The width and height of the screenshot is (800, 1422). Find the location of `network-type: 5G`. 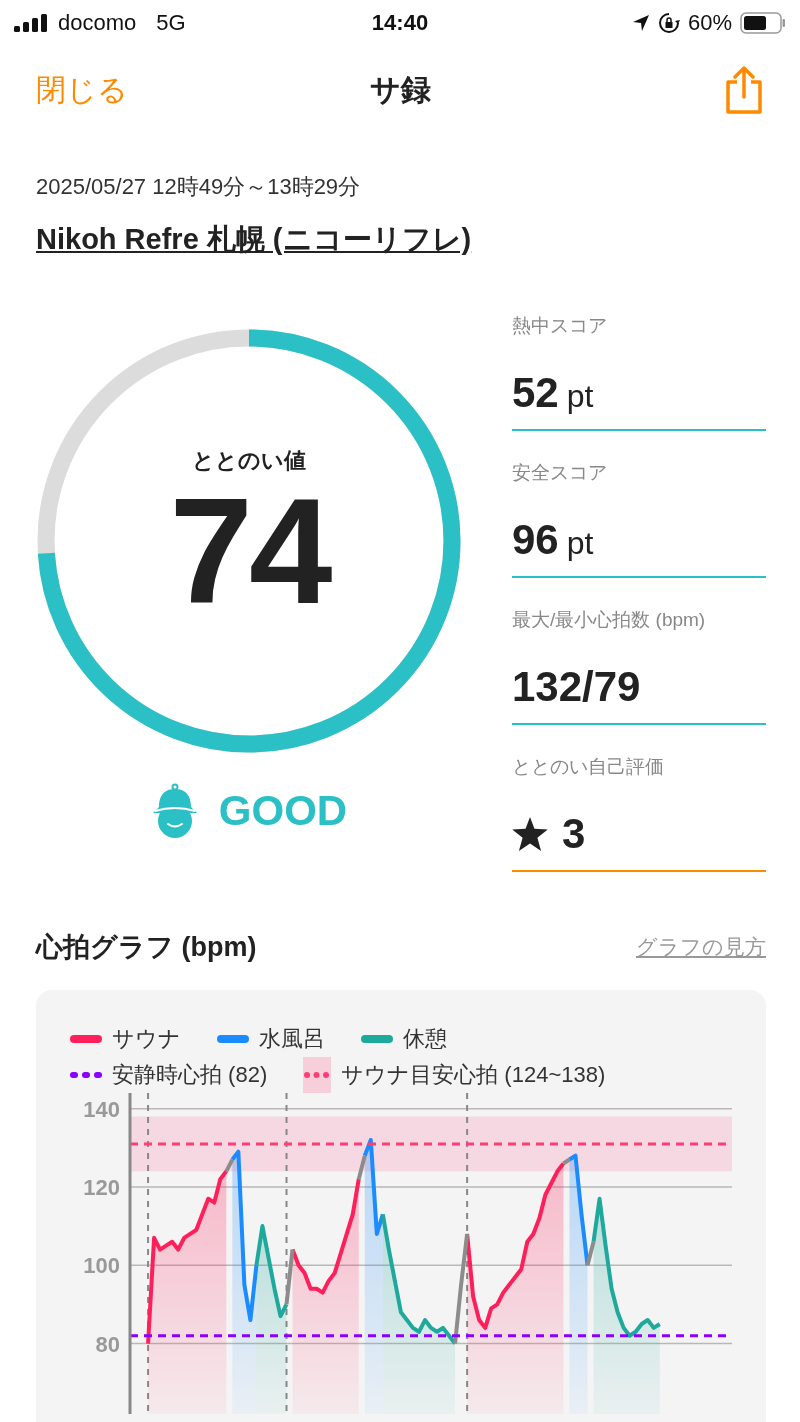

network-type: 5G is located at coordinates (171, 22).